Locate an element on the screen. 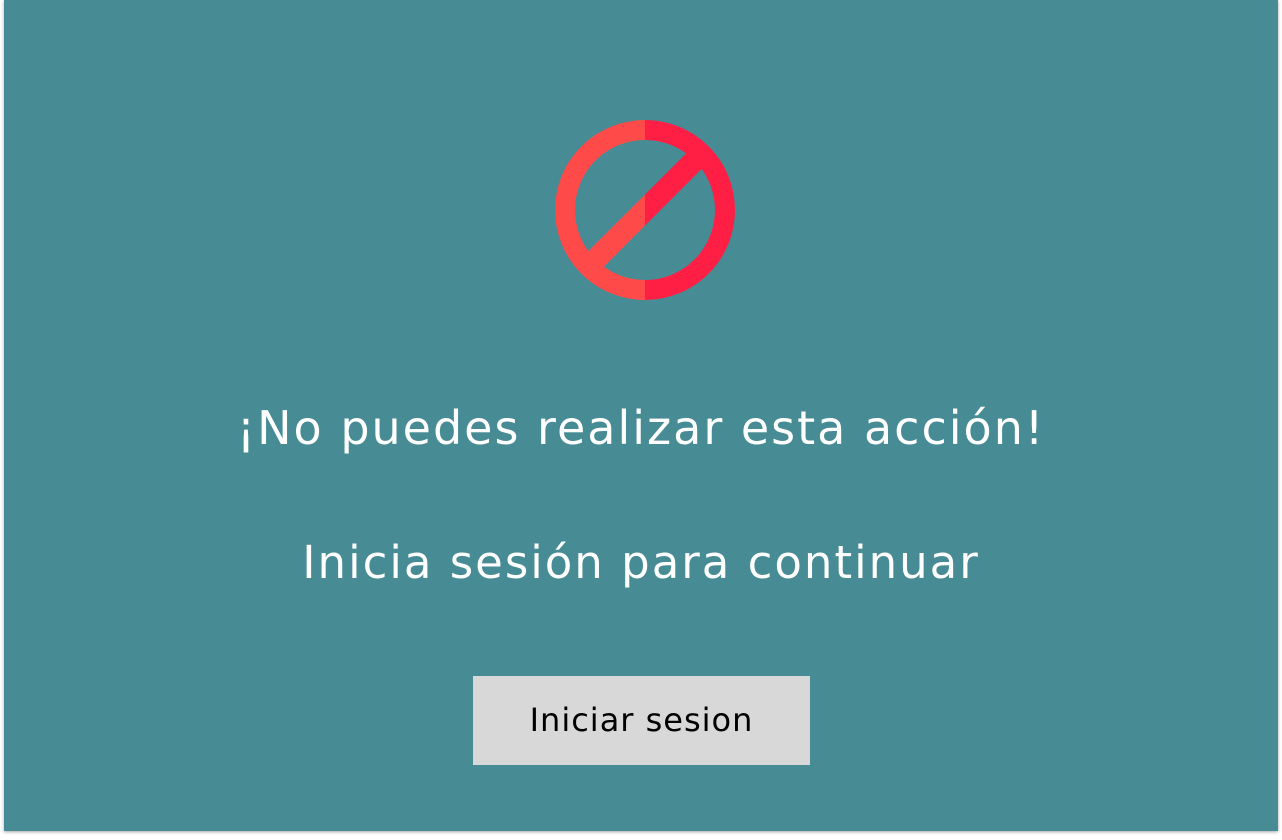  login-prompt: Inicia sesión para continuar is located at coordinates (641, 562).